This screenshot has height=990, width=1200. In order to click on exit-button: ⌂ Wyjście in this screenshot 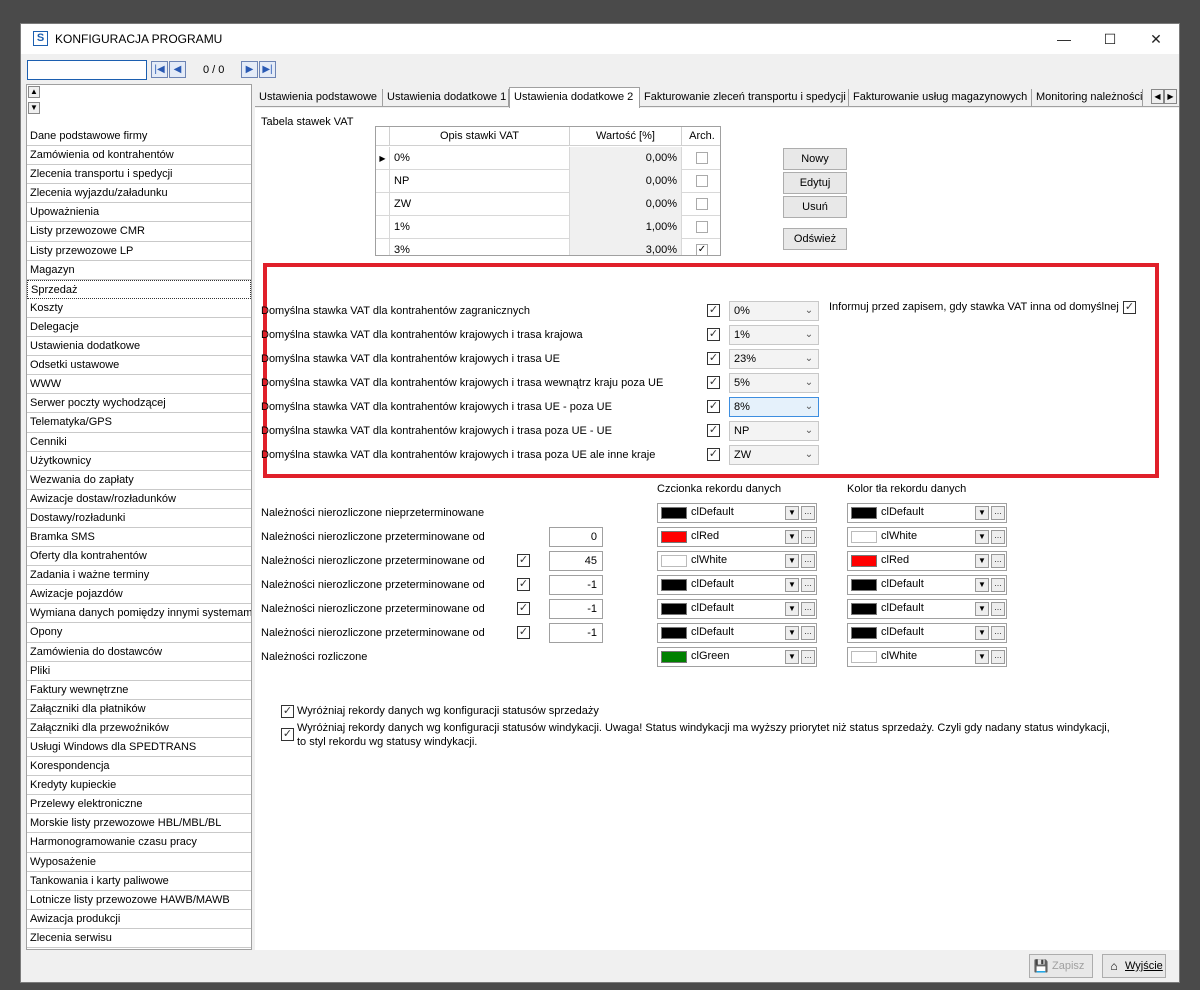, I will do `click(1134, 966)`.